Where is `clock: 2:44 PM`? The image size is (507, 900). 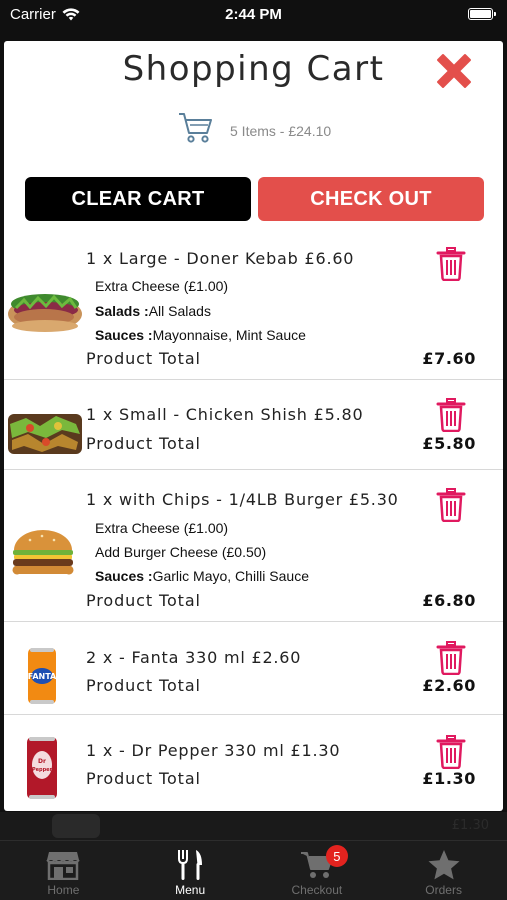
clock: 2:44 PM is located at coordinates (253, 14).